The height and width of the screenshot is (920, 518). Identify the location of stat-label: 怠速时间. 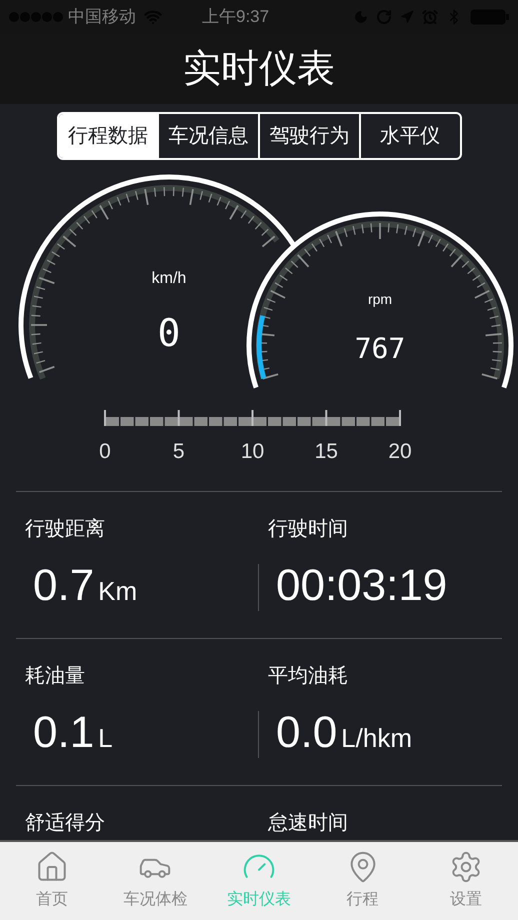
(308, 823).